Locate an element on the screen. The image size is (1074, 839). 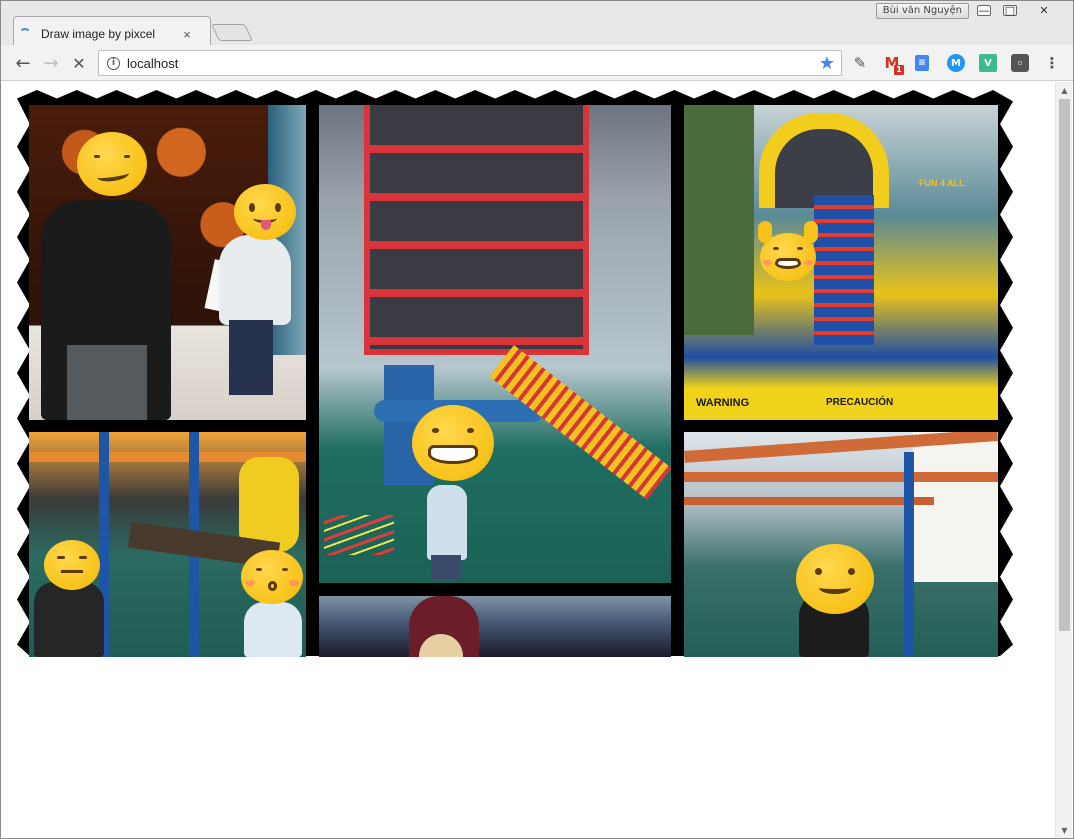
forward-arrow-icon: → is located at coordinates (51, 63).